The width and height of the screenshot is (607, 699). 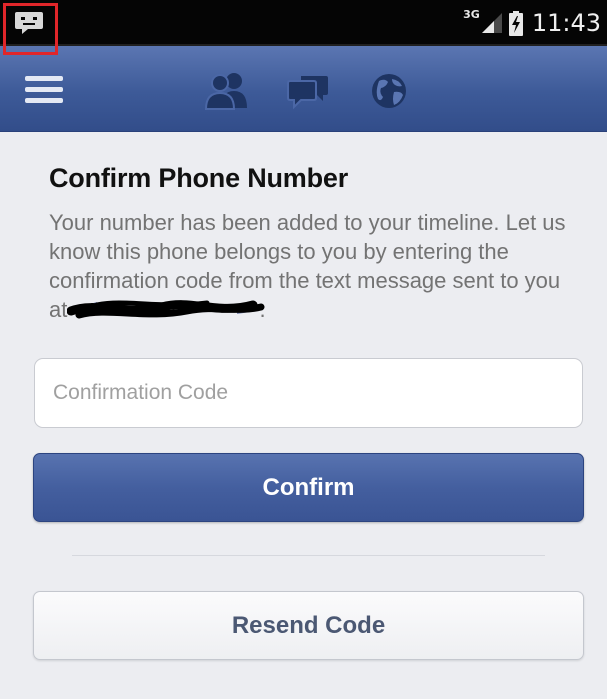 I want to click on confirmation-code-input, so click(x=308, y=393).